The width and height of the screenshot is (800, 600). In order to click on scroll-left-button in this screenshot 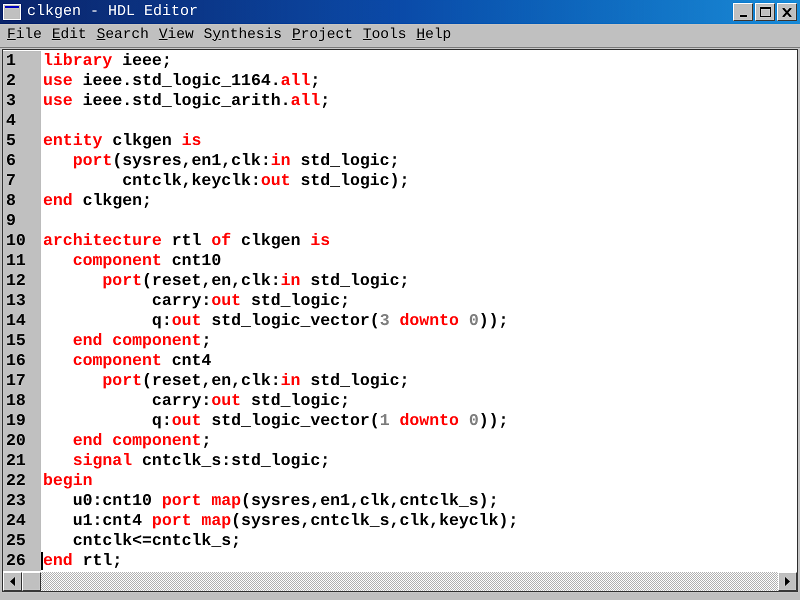, I will do `click(12, 581)`.